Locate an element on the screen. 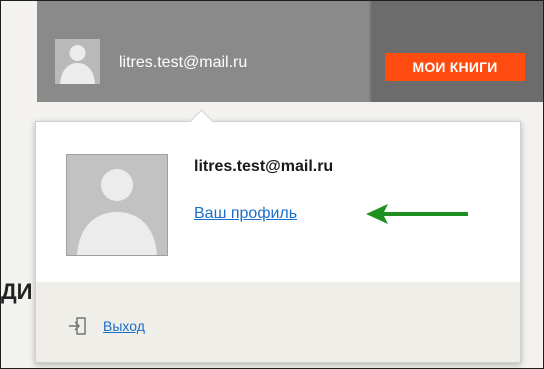  page-left-strip is located at coordinates (19, 184).